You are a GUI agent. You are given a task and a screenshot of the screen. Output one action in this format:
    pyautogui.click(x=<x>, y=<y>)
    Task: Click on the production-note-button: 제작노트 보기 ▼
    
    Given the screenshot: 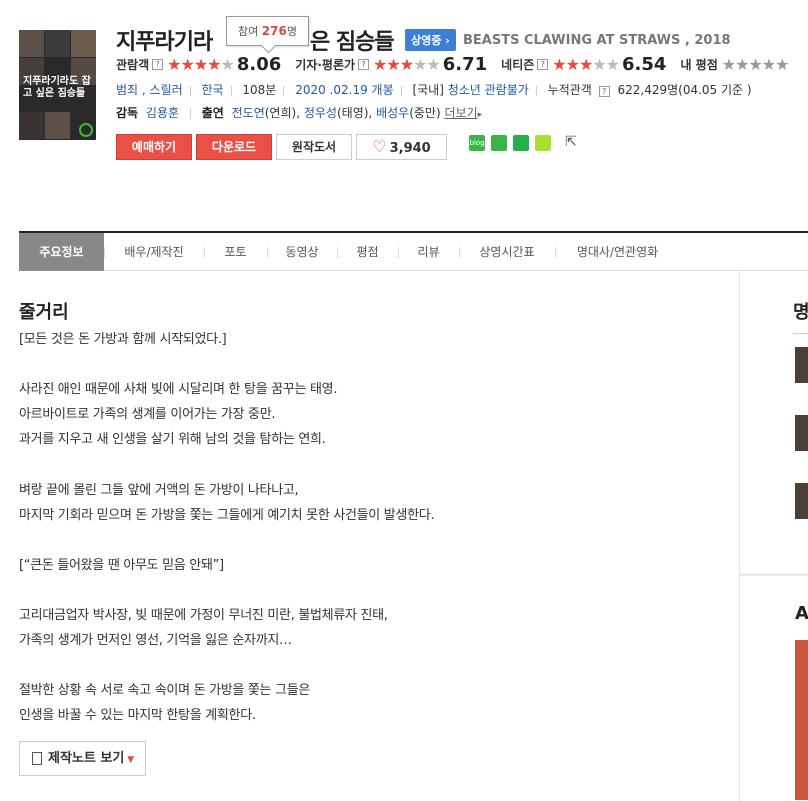 What is the action you would take?
    pyautogui.click(x=82, y=758)
    